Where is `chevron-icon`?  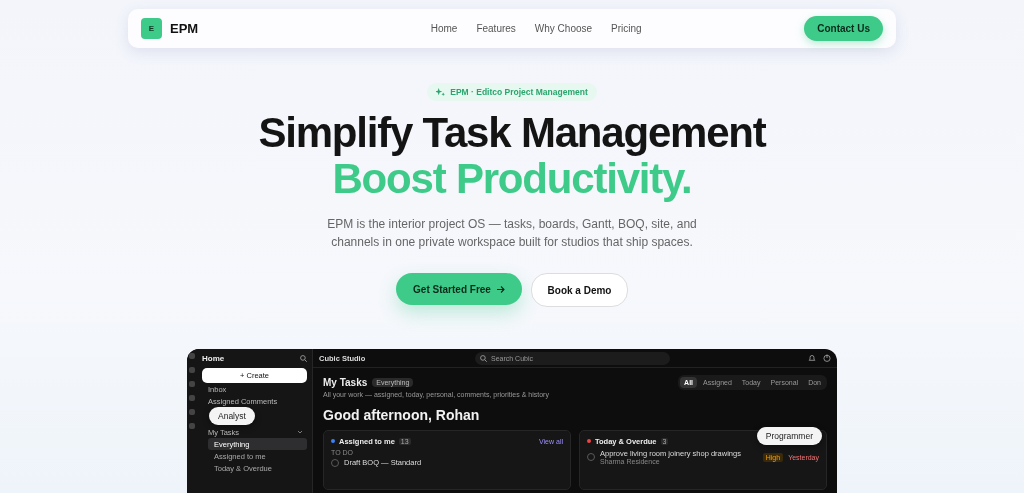
chevron-icon is located at coordinates (300, 432).